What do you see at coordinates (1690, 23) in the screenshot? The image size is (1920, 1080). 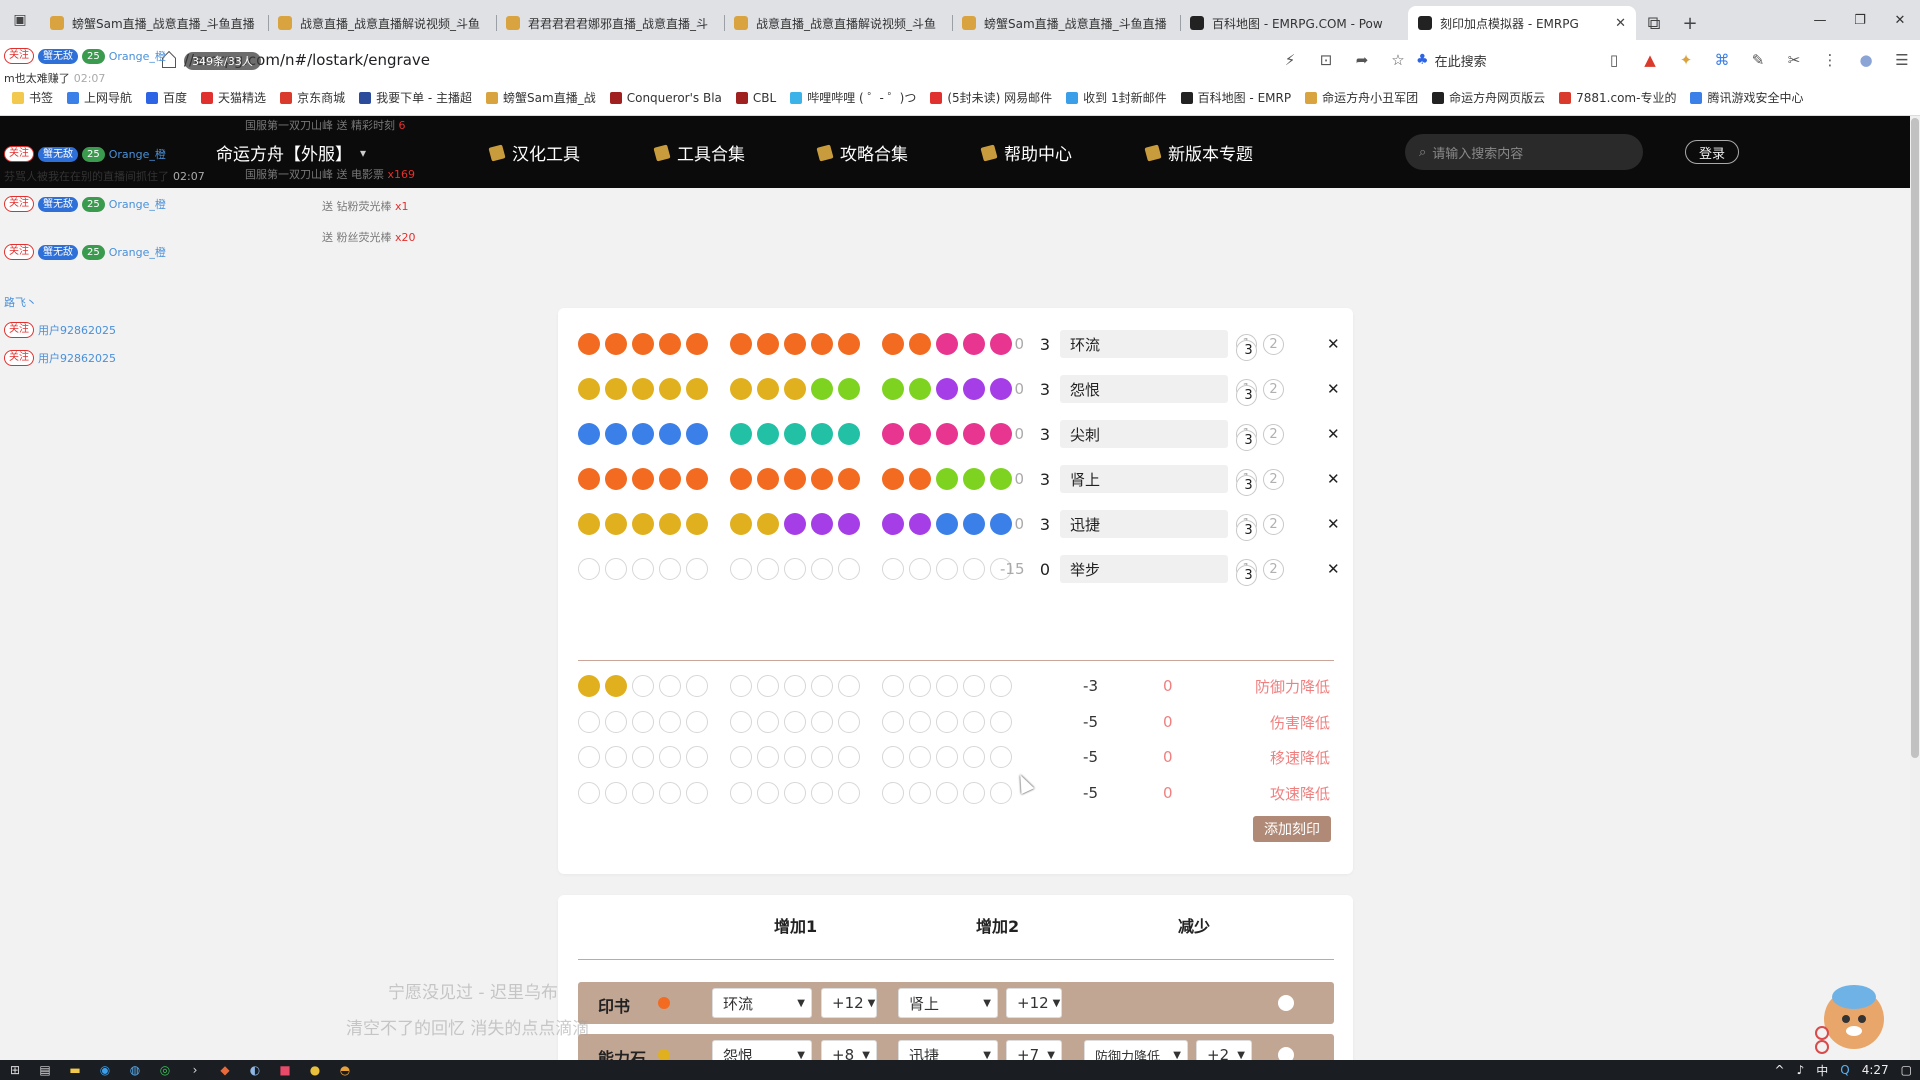 I see `new-tab-button: +` at bounding box center [1690, 23].